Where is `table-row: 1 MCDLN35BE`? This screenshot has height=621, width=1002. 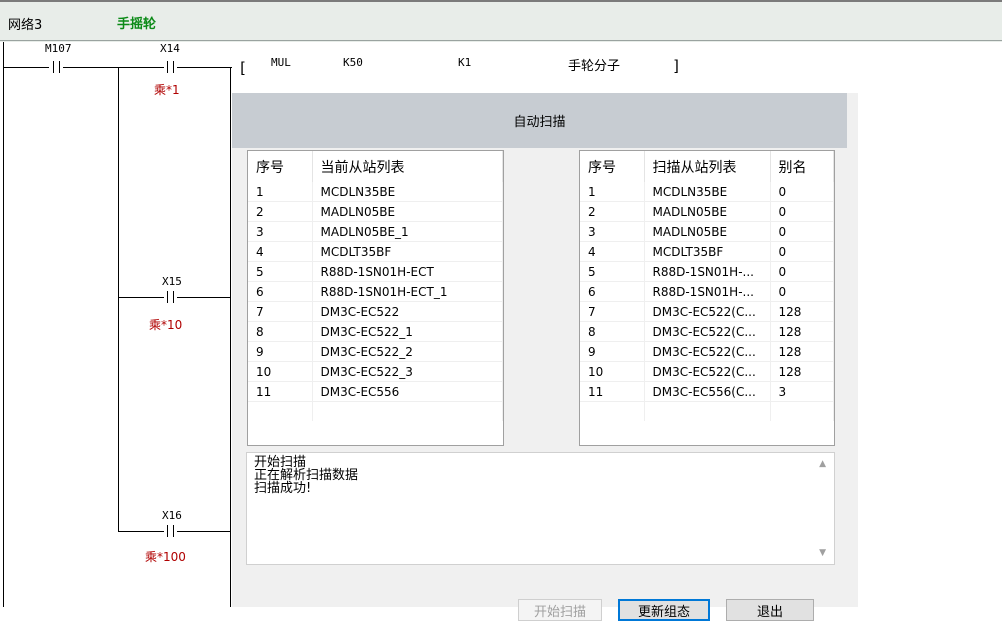
table-row: 1 MCDLN35BE is located at coordinates (375, 192).